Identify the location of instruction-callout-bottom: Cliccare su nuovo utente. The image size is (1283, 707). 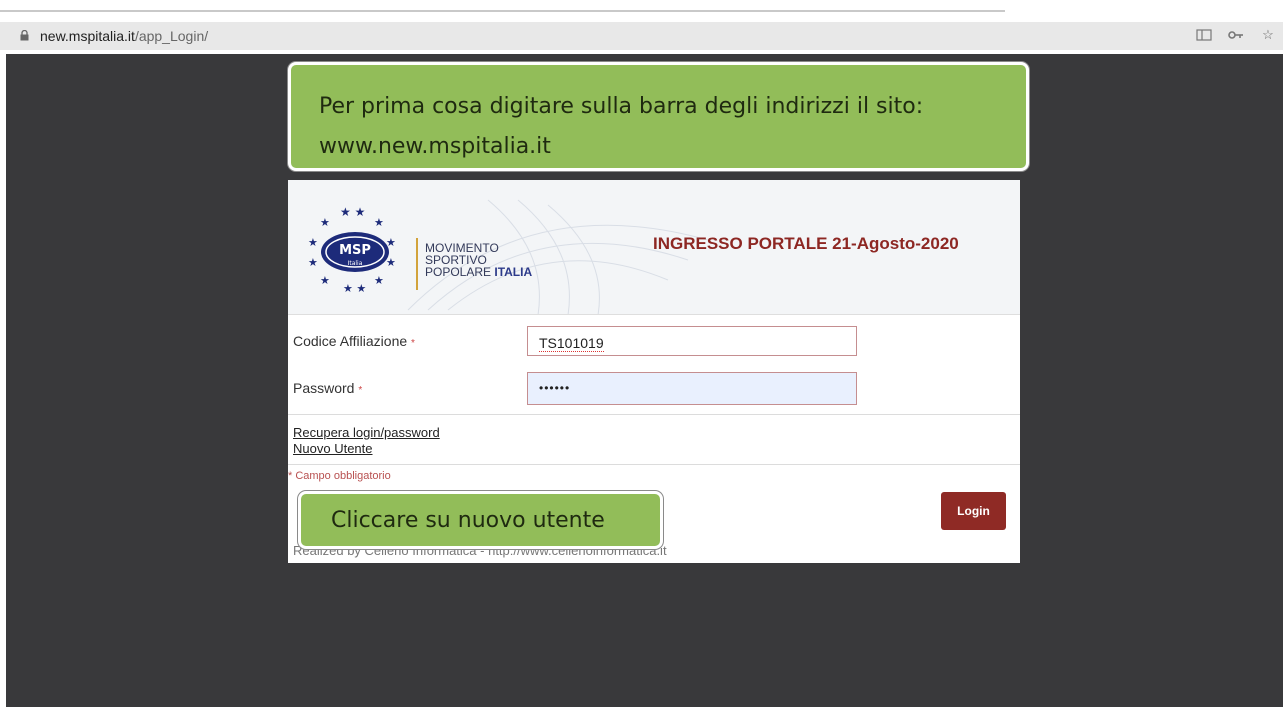
(480, 520).